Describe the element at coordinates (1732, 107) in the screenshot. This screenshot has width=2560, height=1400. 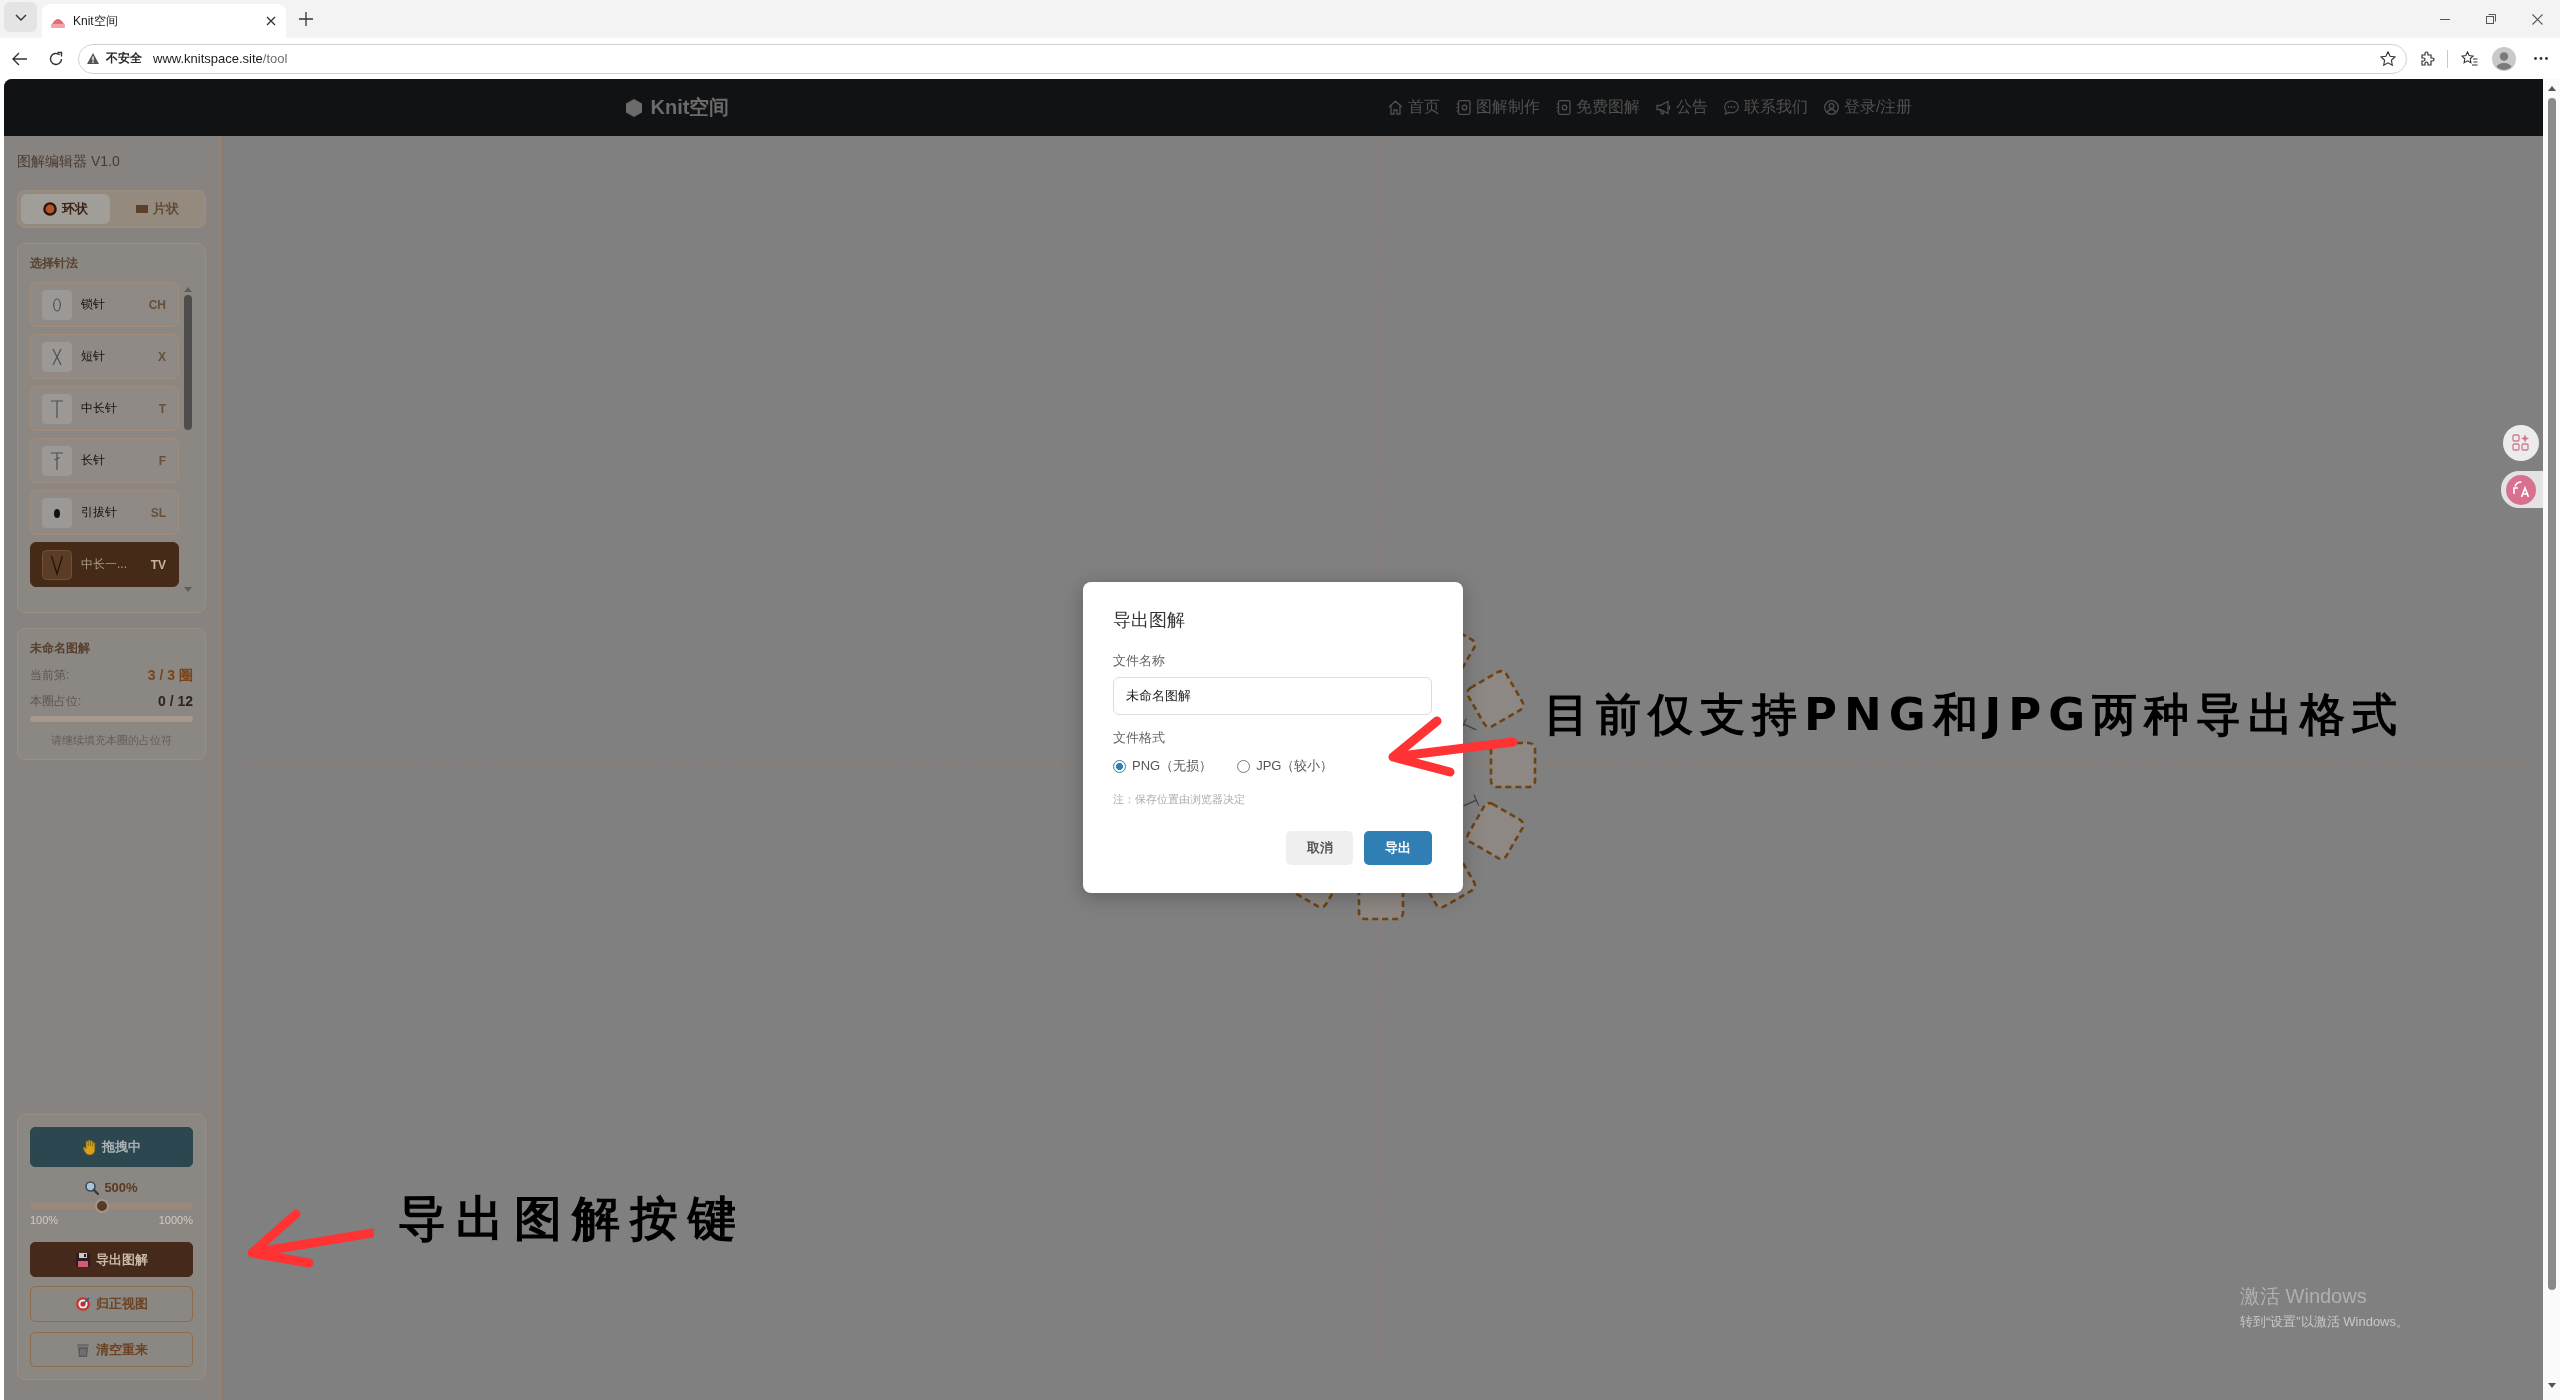
I see `chat-bubble-icon` at that location.